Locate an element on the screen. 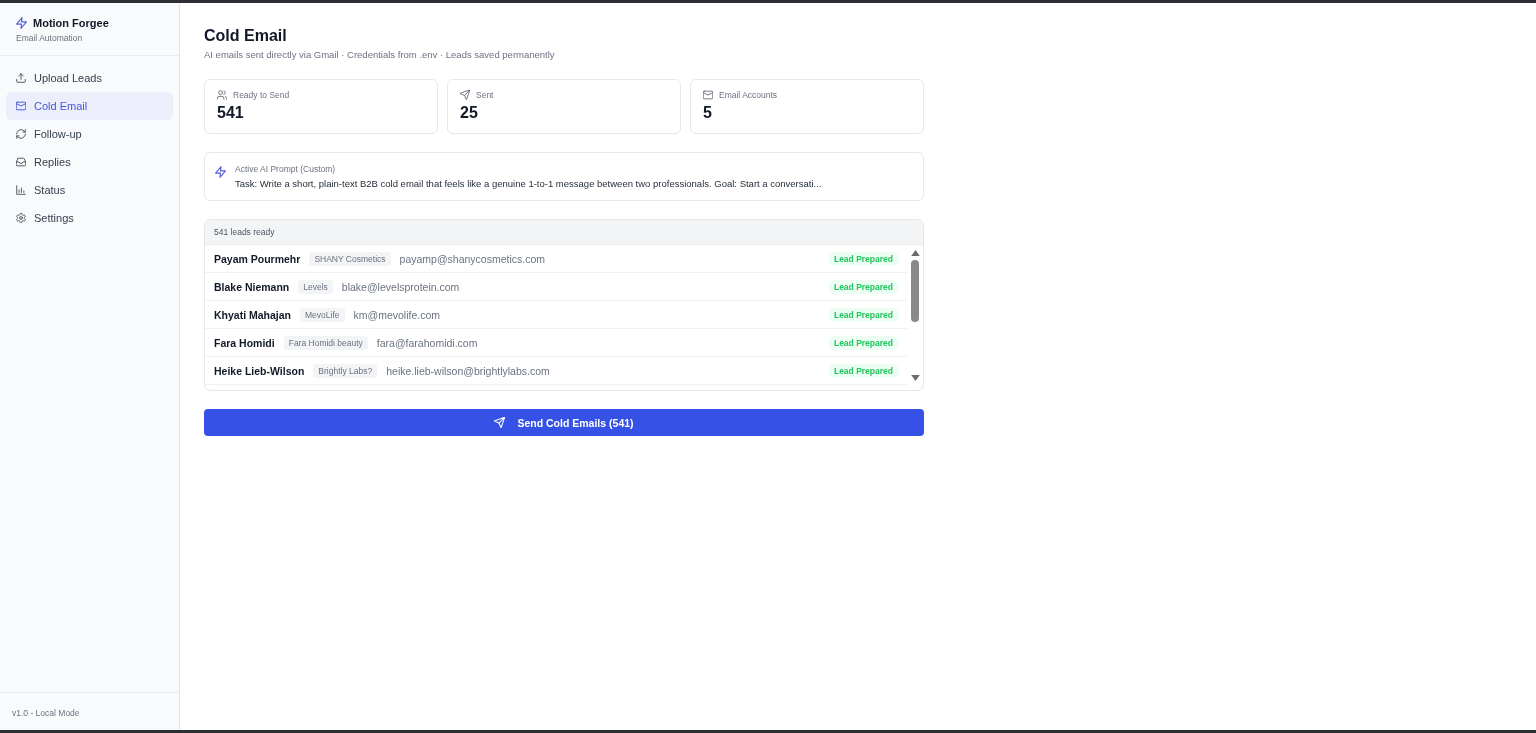  scrollbar-thumb is located at coordinates (915, 291).